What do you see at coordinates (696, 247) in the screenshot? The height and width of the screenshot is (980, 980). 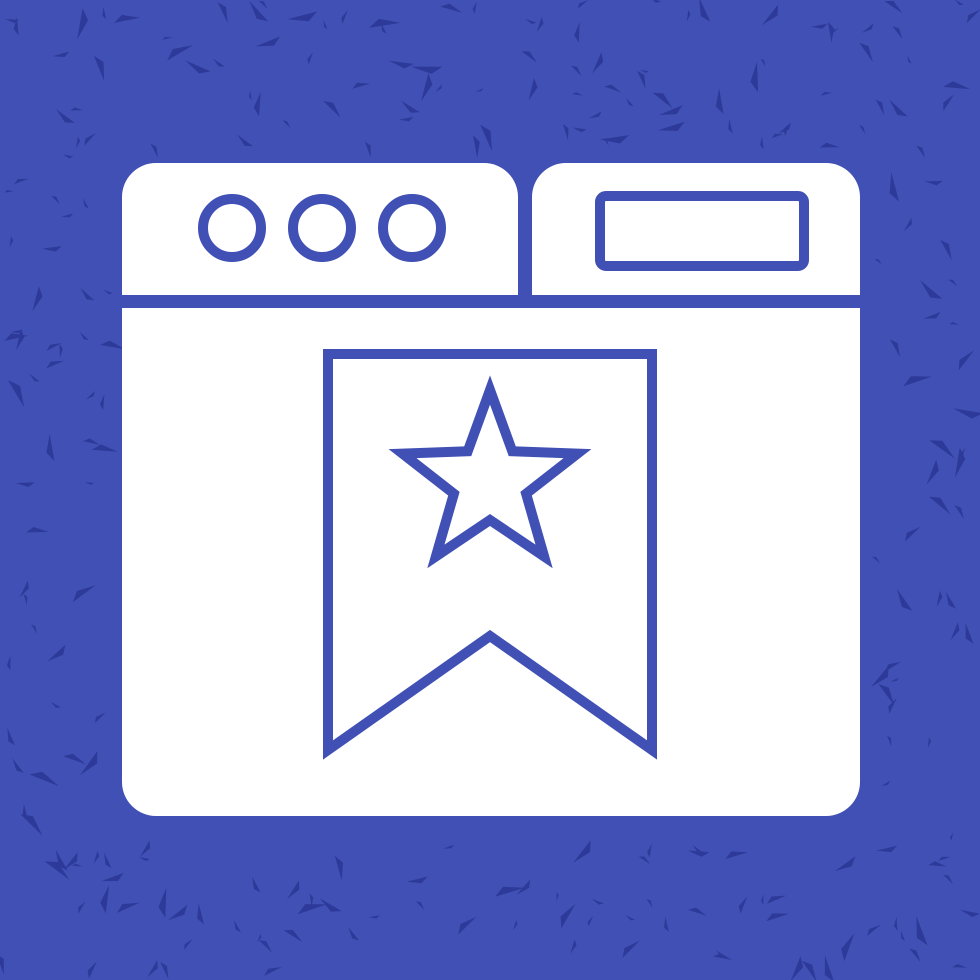 I see `window-titlebar-right-fill` at bounding box center [696, 247].